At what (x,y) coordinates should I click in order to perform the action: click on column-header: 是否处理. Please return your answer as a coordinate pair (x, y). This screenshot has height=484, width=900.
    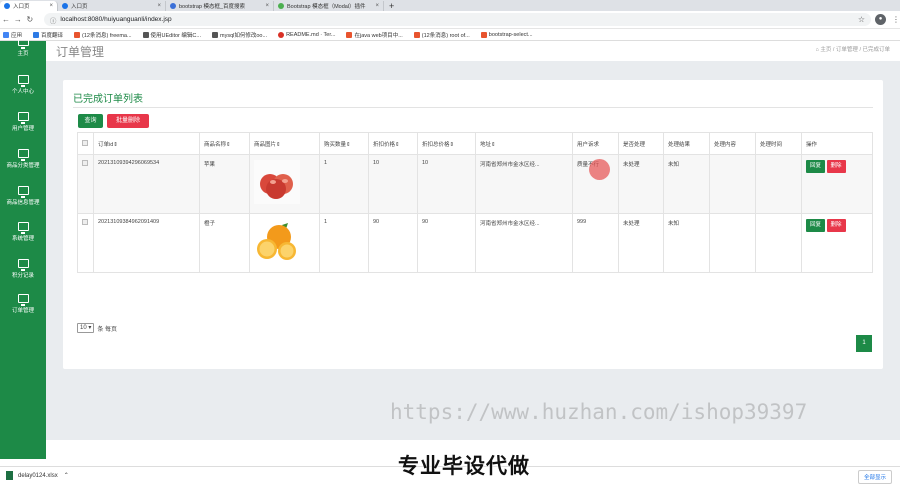
    Looking at the image, I should click on (641, 143).